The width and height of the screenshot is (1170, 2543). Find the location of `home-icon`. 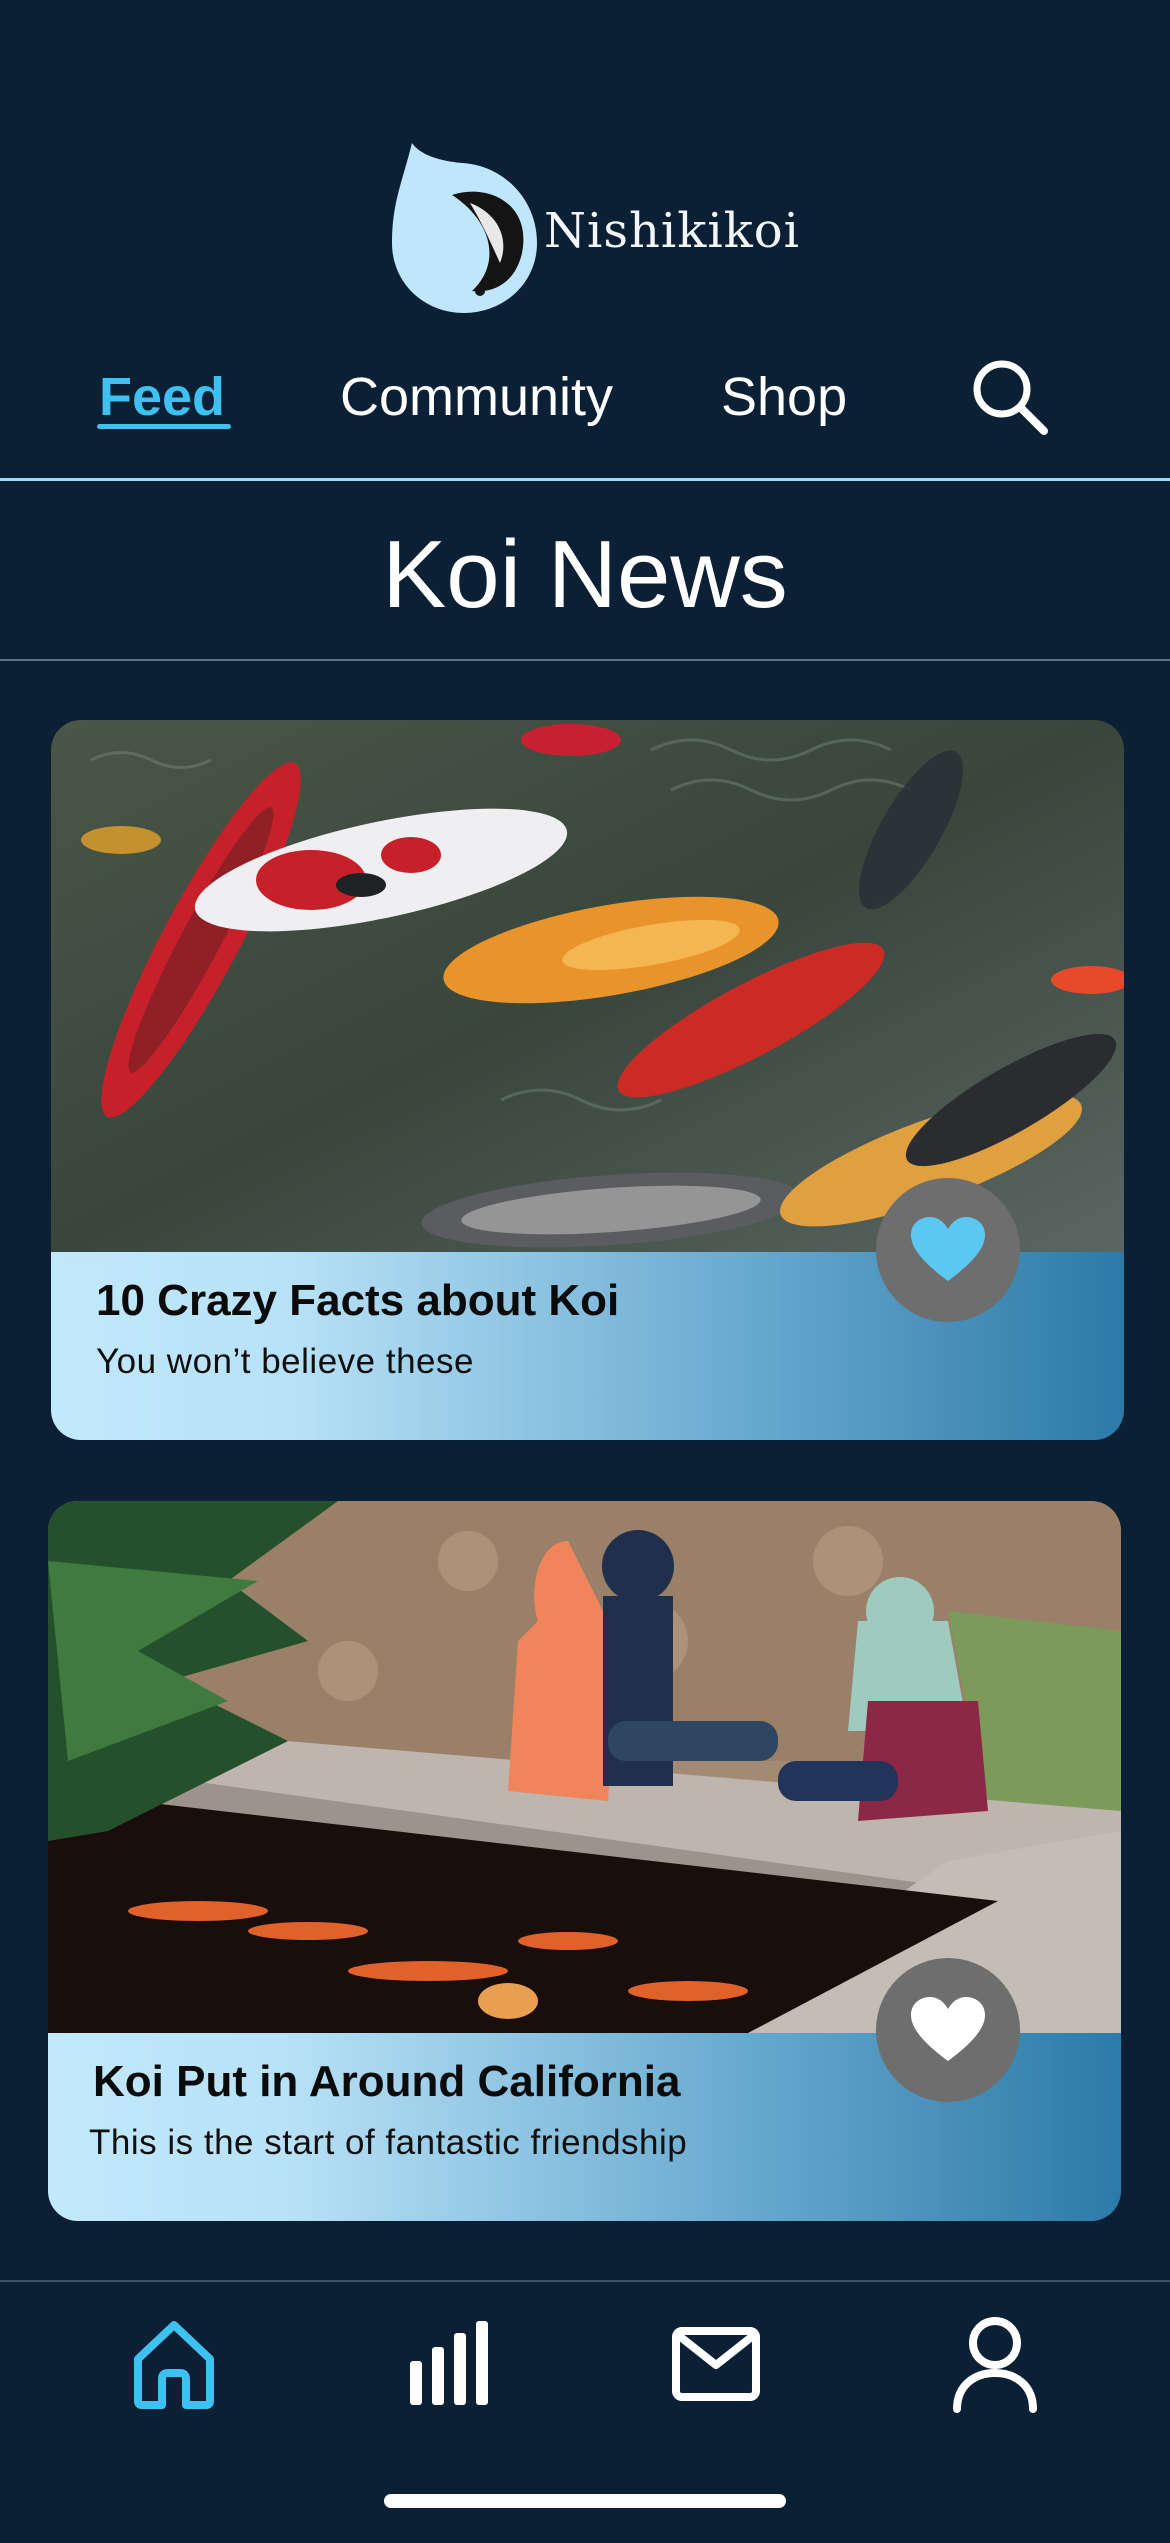

home-icon is located at coordinates (174, 2363).